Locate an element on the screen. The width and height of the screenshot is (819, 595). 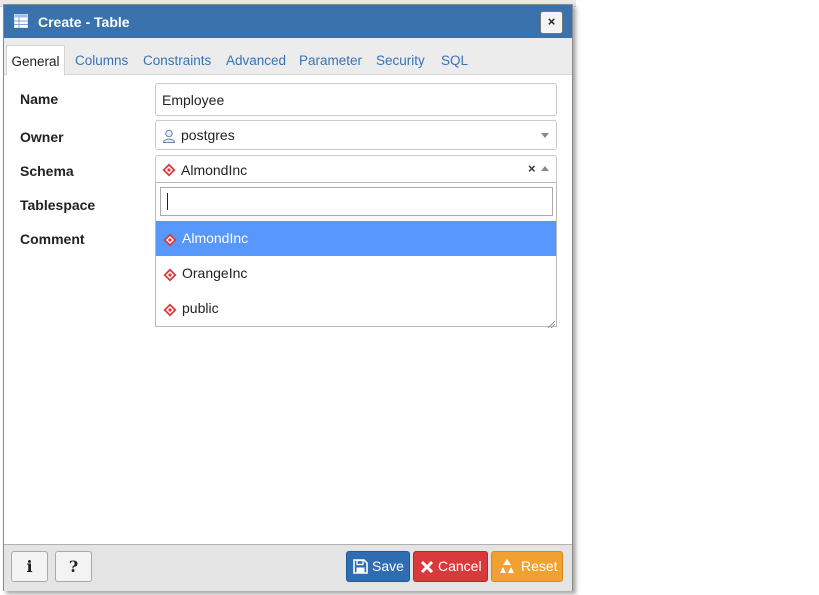
close-button: × is located at coordinates (551, 22).